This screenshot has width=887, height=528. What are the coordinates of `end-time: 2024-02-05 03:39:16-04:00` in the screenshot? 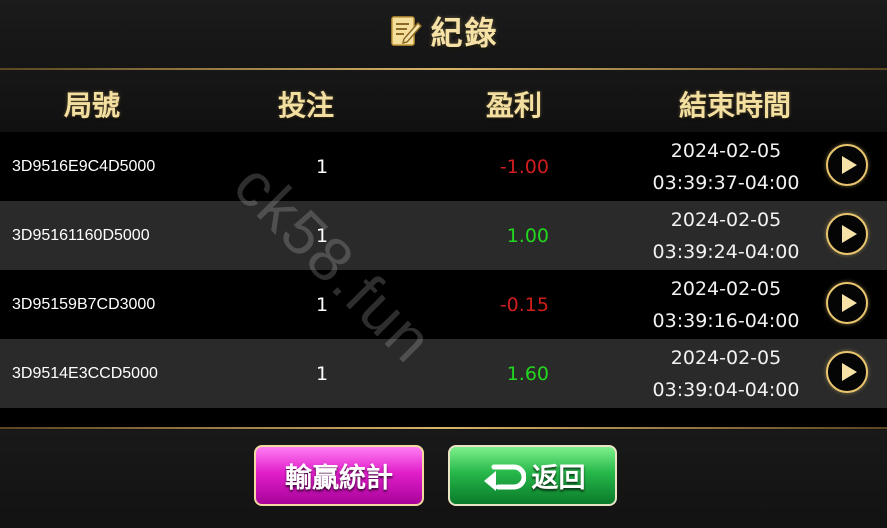 It's located at (726, 304).